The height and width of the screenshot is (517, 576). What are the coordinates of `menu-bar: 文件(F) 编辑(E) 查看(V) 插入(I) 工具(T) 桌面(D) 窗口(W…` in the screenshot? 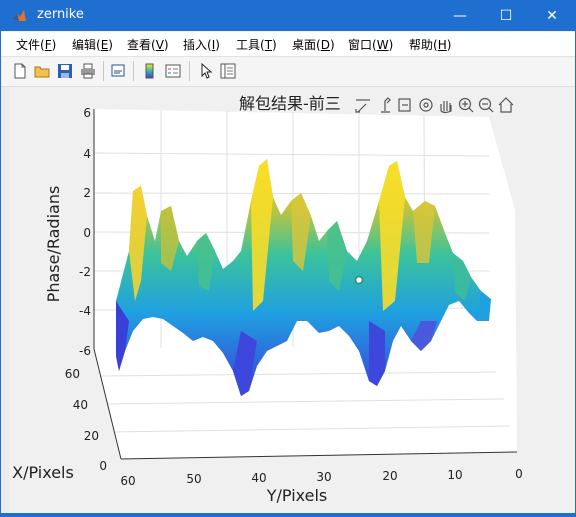 It's located at (288, 56).